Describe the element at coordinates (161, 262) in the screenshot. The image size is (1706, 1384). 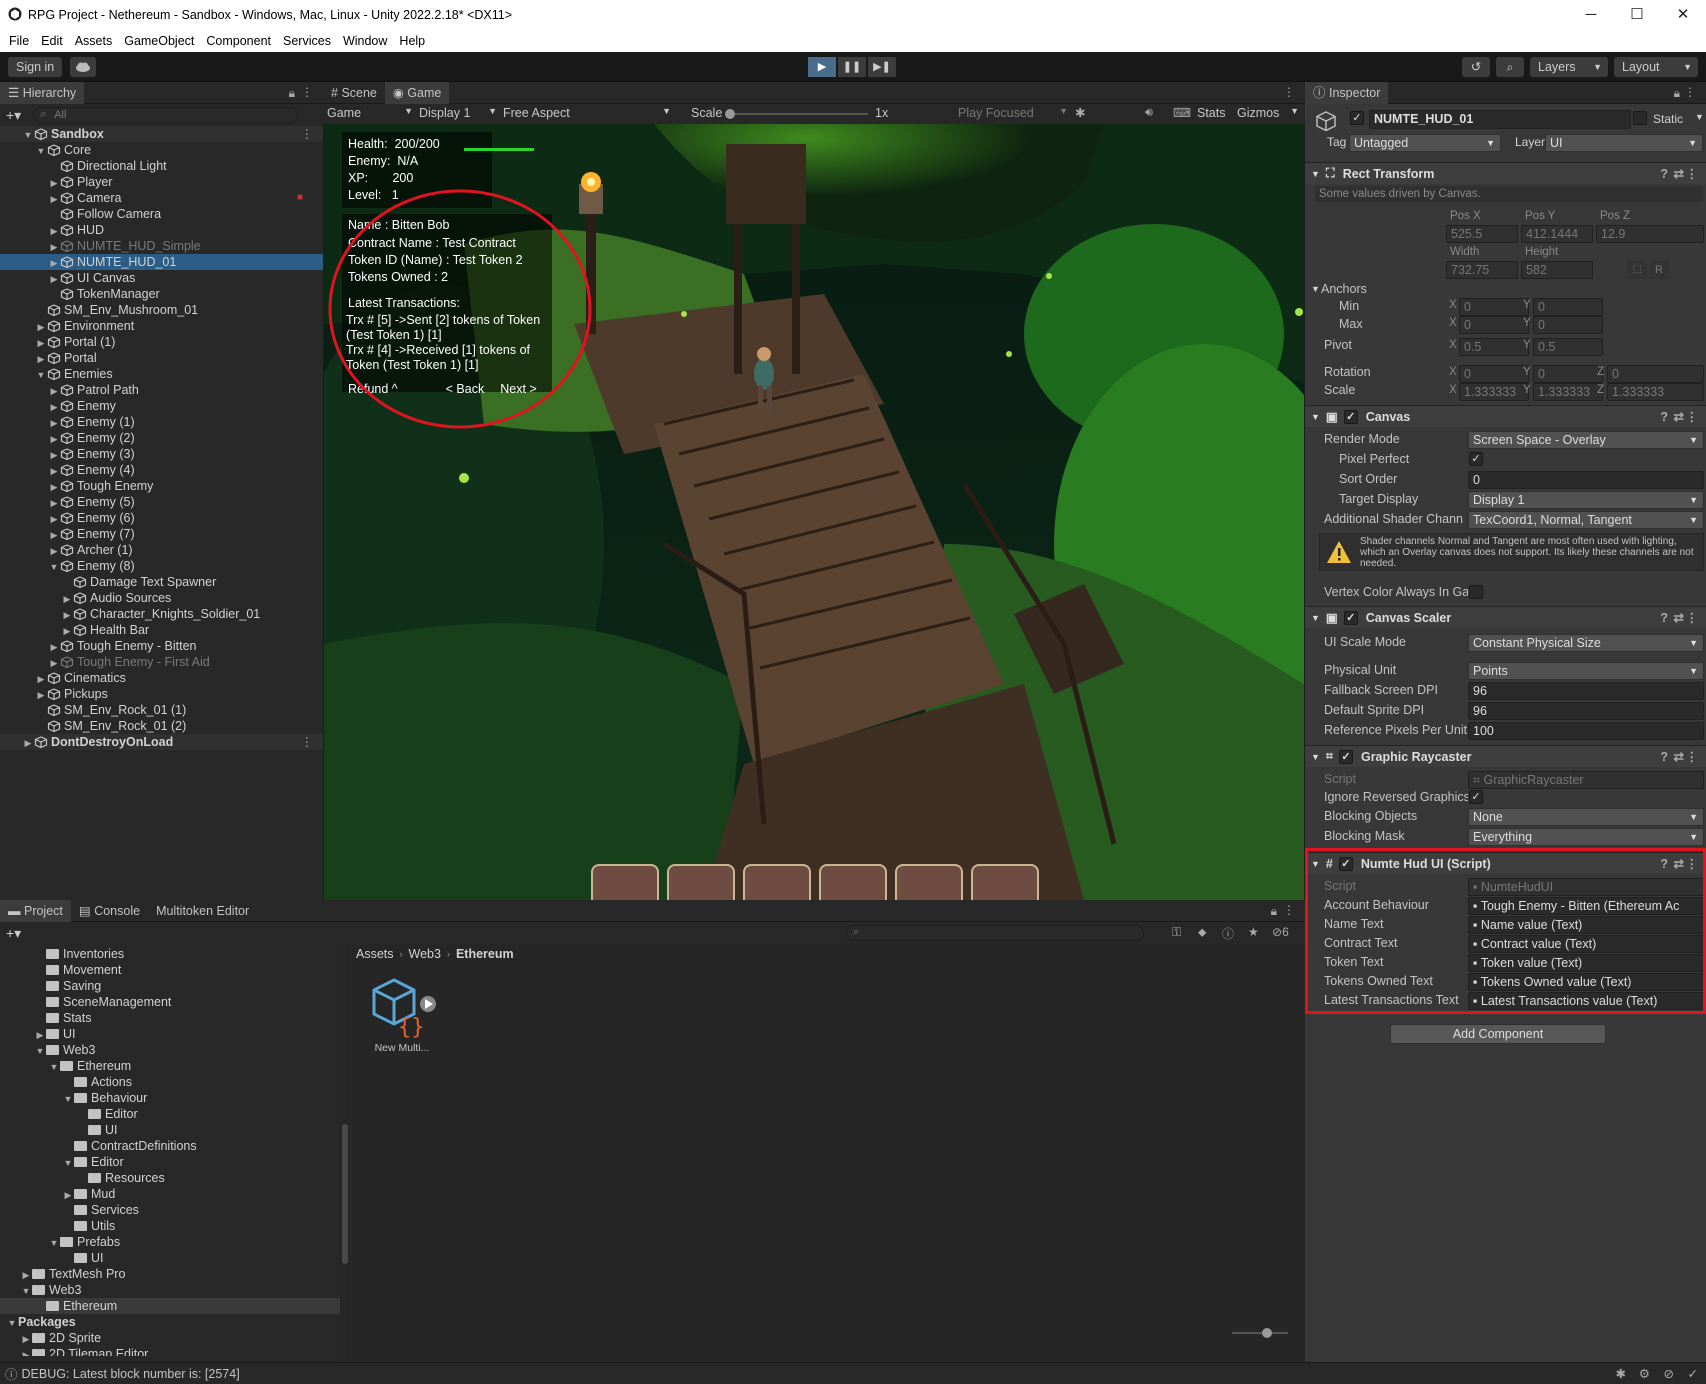
I see `hierarchy-item: ▶ NUMTE_HUD_01` at that location.